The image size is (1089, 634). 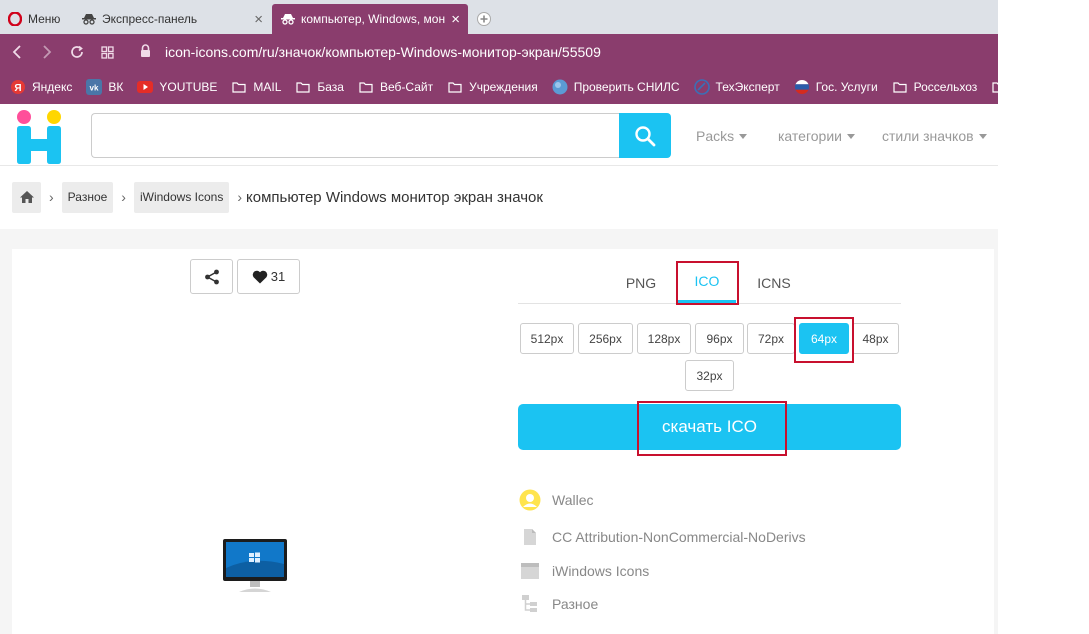 I want to click on meta-author: Wallec, so click(x=556, y=500).